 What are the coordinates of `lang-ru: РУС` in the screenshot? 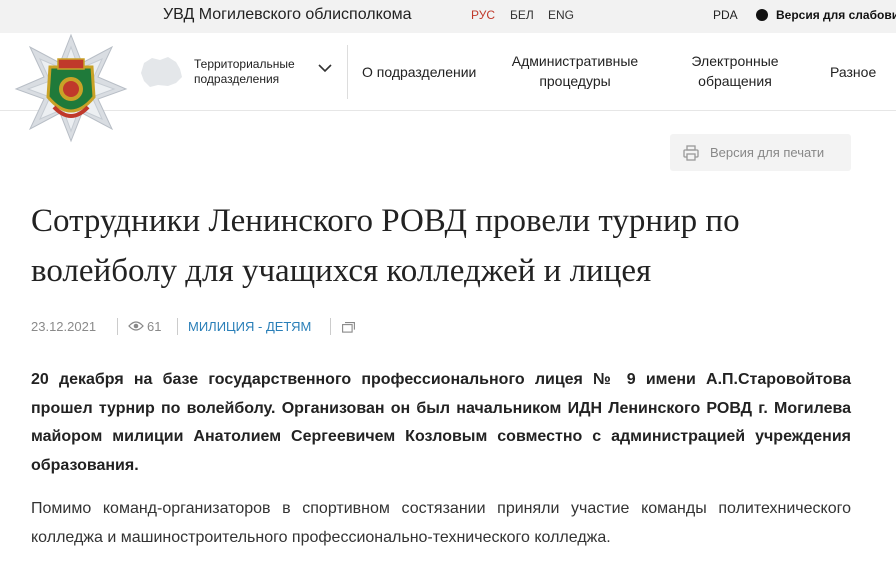 It's located at (483, 15).